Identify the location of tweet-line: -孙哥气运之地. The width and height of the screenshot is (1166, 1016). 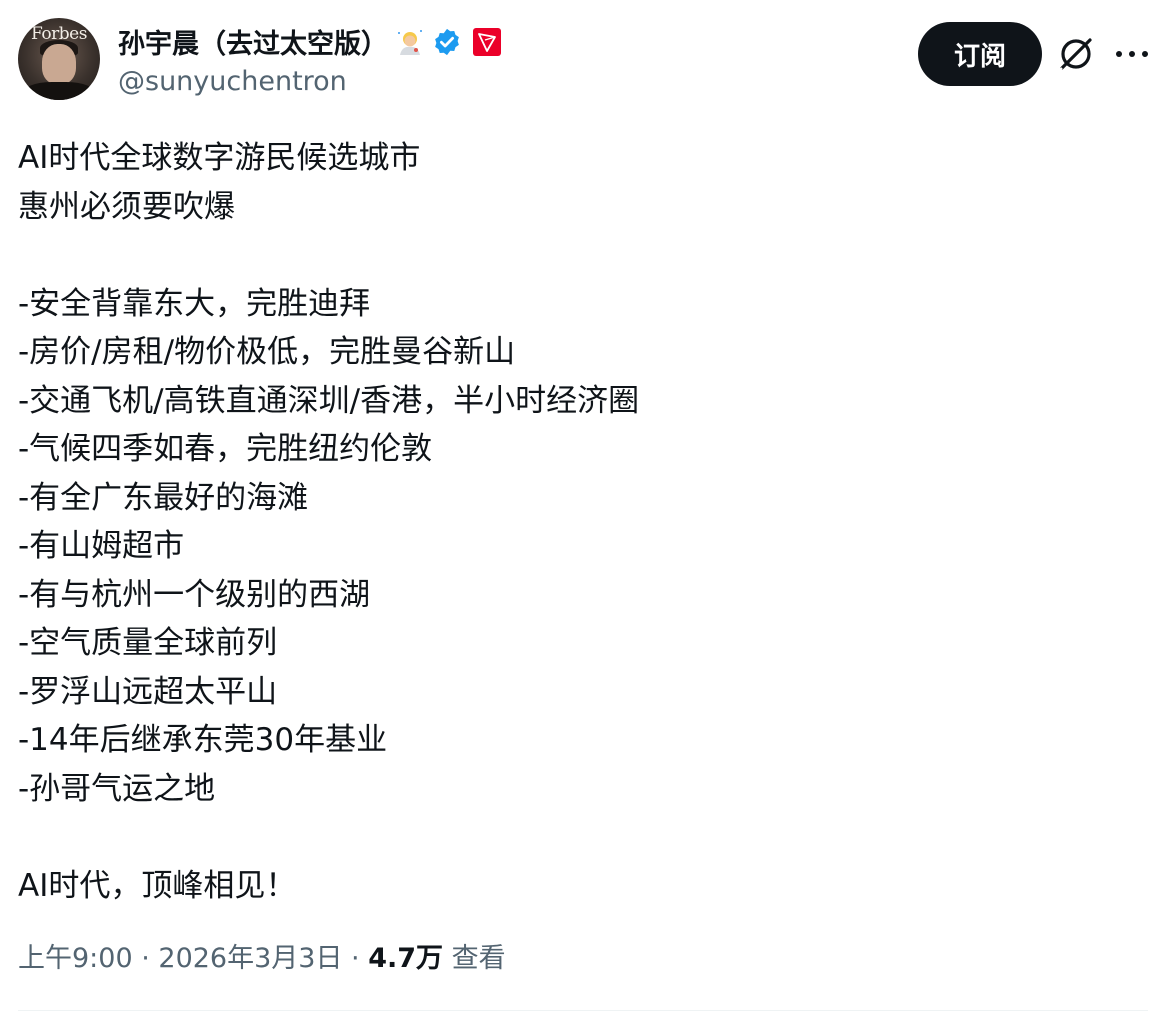
(117, 788).